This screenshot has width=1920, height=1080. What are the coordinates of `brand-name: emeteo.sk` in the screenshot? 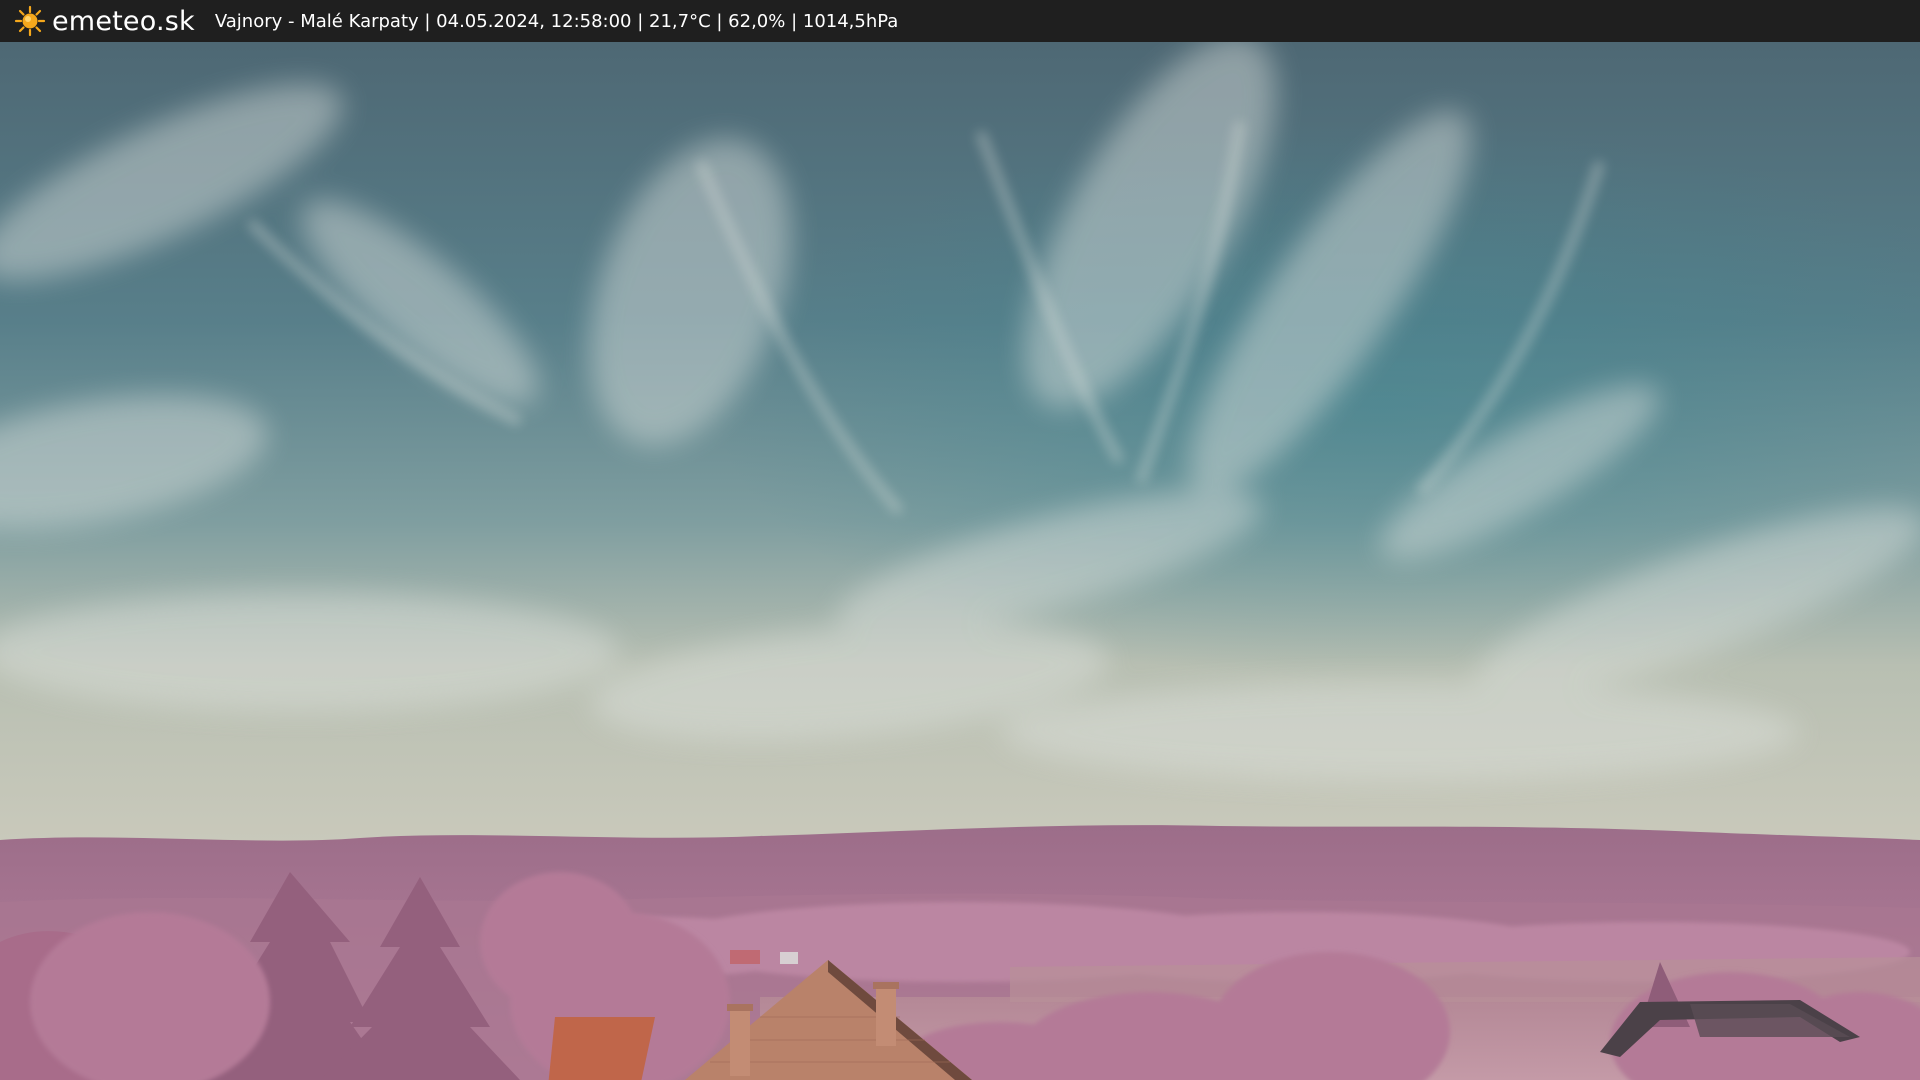 It's located at (123, 21).